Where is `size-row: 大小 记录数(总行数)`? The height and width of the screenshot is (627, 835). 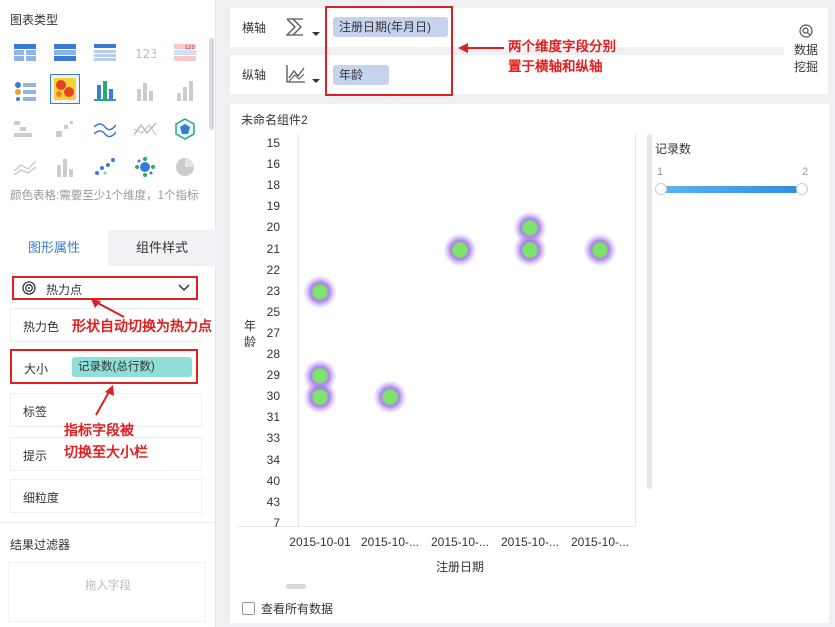 size-row: 大小 记录数(总行数) is located at coordinates (104, 366).